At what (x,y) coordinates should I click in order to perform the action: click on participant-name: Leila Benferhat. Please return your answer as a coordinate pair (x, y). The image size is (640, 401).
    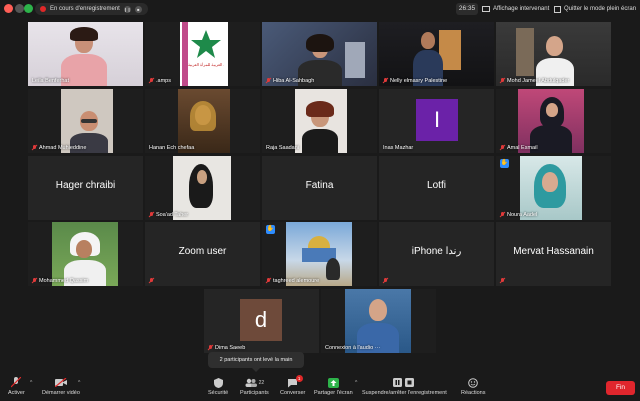
    Looking at the image, I should click on (50, 81).